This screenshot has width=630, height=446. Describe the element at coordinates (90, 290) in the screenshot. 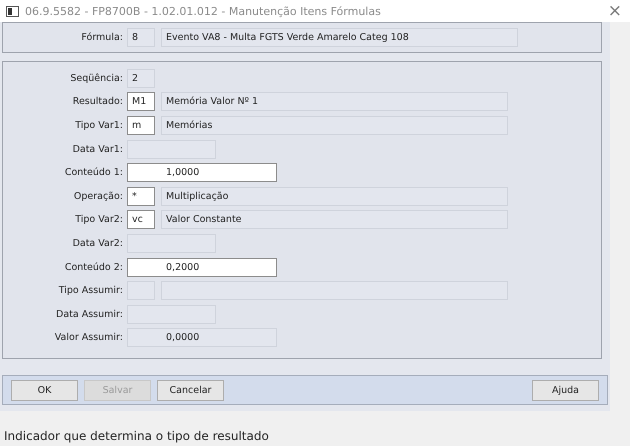

I see `field-label: Tipo Assumir:` at that location.